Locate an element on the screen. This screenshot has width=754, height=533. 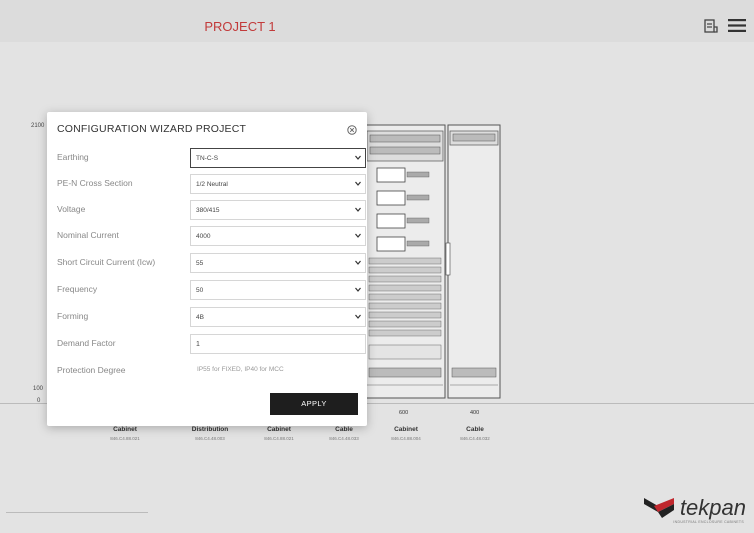
cabinet-caption: Cable 846.C4.48.033 is located at coordinates (344, 433).